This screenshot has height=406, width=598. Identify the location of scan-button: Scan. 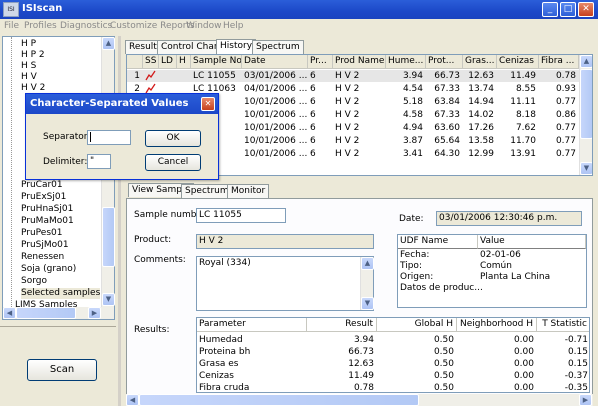
(62, 370).